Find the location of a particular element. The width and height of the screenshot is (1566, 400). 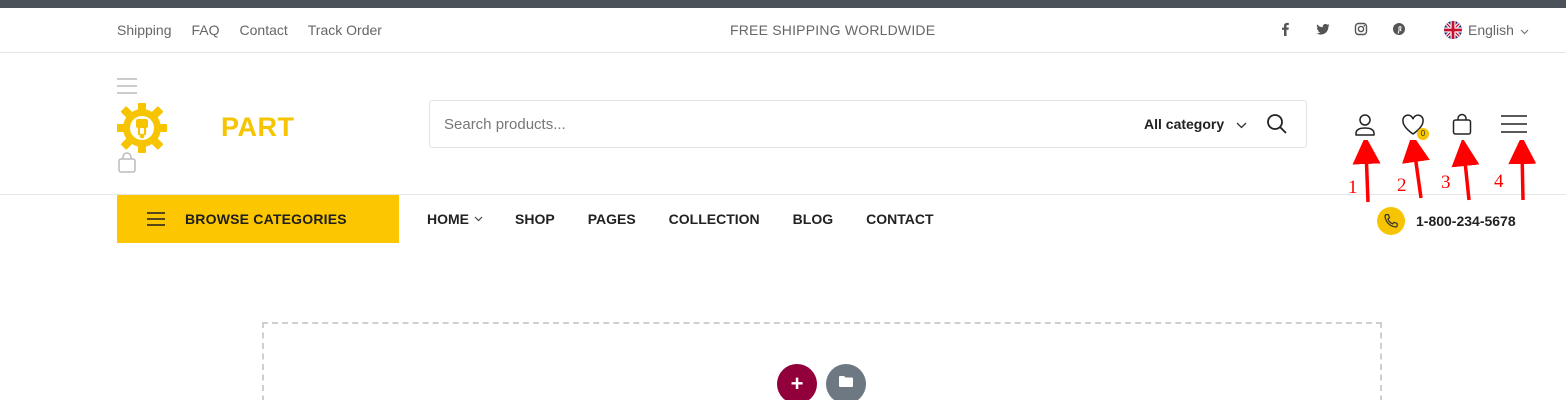

annotation-label-3: 3 is located at coordinates (1446, 182).